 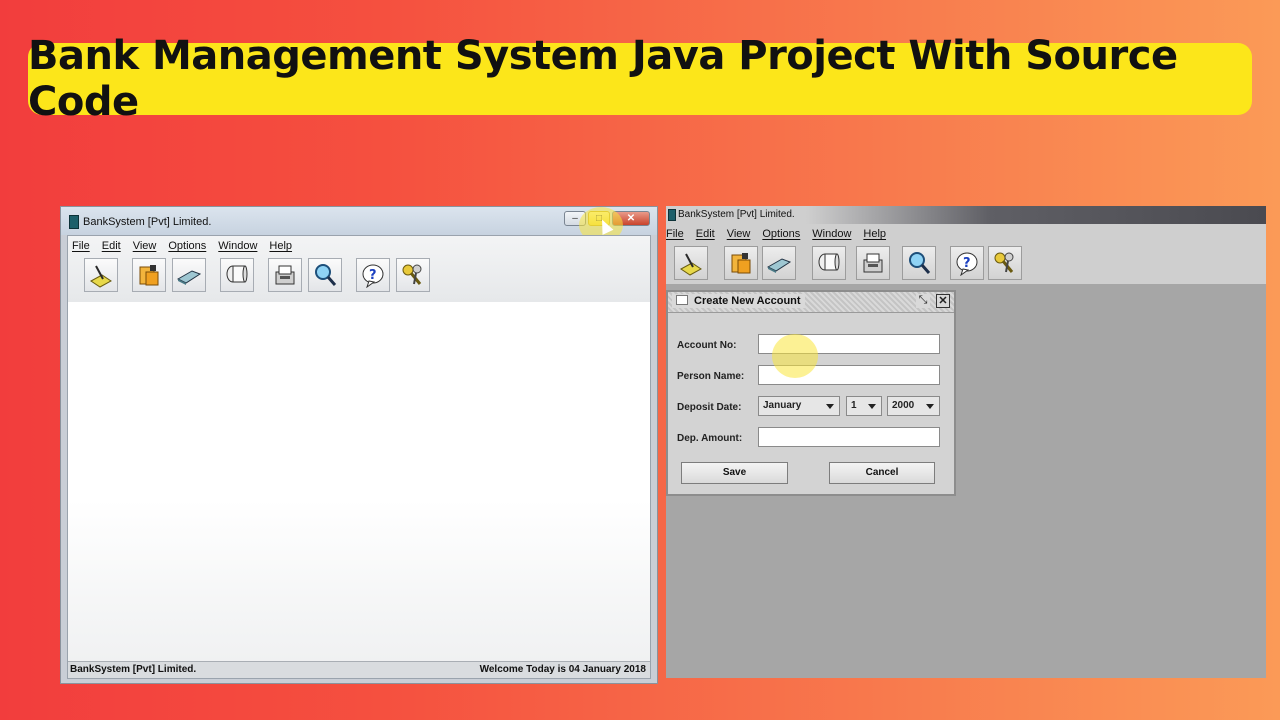 I want to click on minimize-icon: –, so click(x=575, y=218).